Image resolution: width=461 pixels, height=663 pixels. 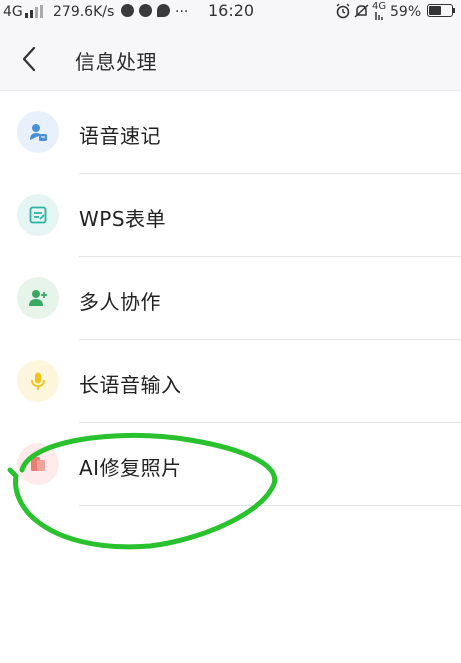 What do you see at coordinates (116, 62) in the screenshot?
I see `page-title: 信息处理` at bounding box center [116, 62].